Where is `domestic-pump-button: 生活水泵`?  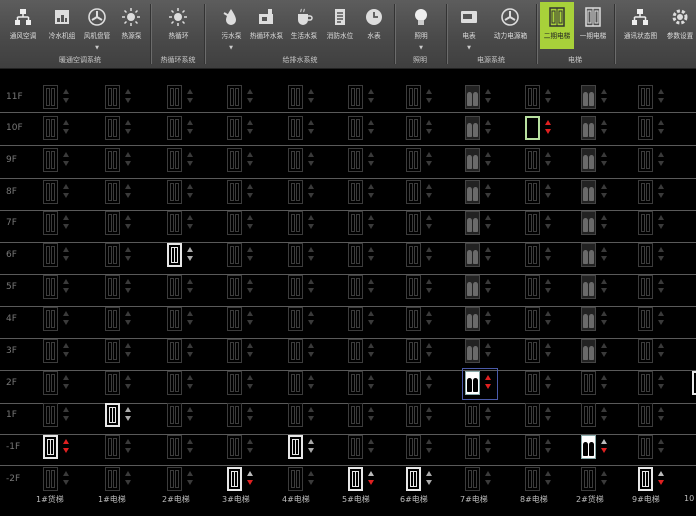 domestic-pump-button: 生活水泵 is located at coordinates (304, 25).